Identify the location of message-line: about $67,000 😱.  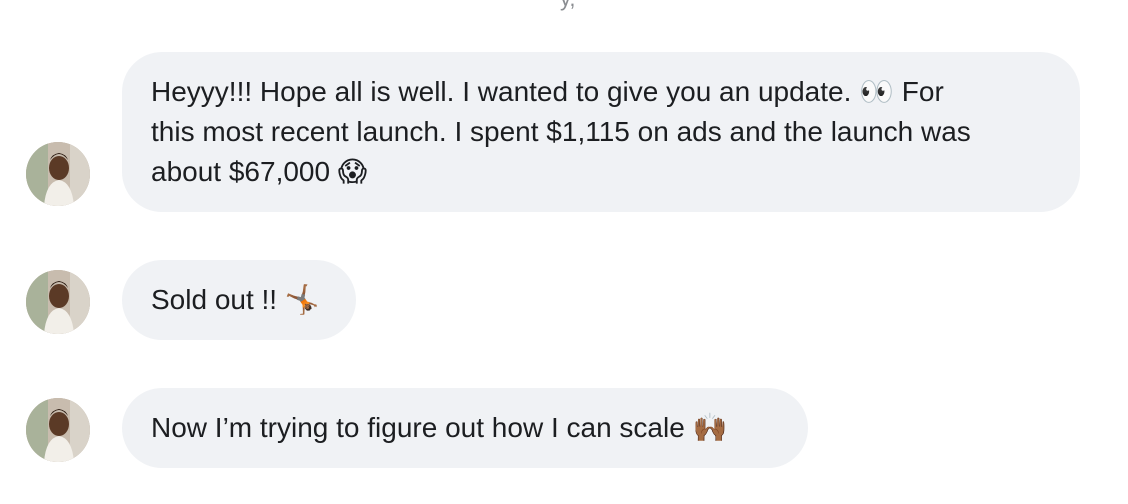
(259, 171).